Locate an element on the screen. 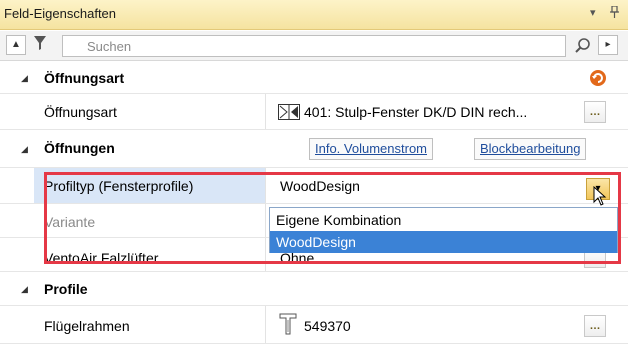 This screenshot has width=628, height=344. search-input is located at coordinates (314, 46).